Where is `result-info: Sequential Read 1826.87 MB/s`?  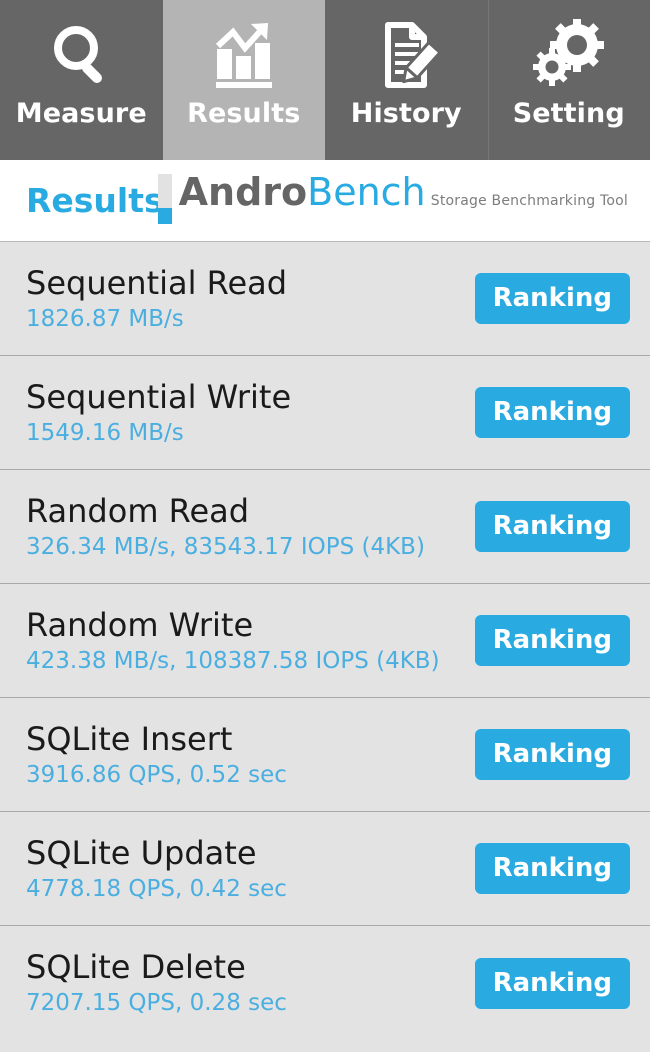
result-info: Sequential Read 1826.87 MB/s is located at coordinates (156, 299).